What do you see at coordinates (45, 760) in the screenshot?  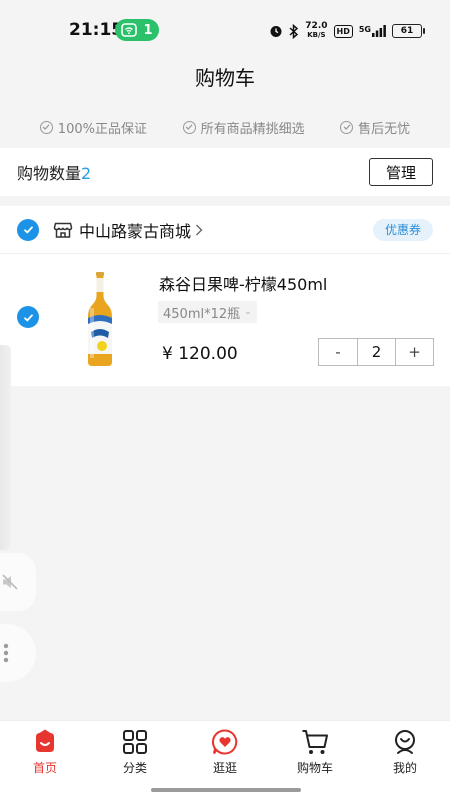 I see `nav-home: 首页` at bounding box center [45, 760].